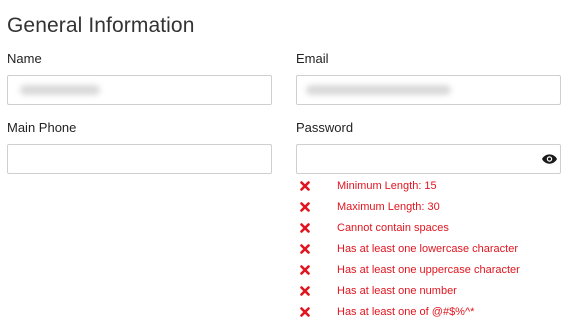 This screenshot has width=577, height=331. I want to click on password-rule: Minimum Length: 15, so click(408, 185).